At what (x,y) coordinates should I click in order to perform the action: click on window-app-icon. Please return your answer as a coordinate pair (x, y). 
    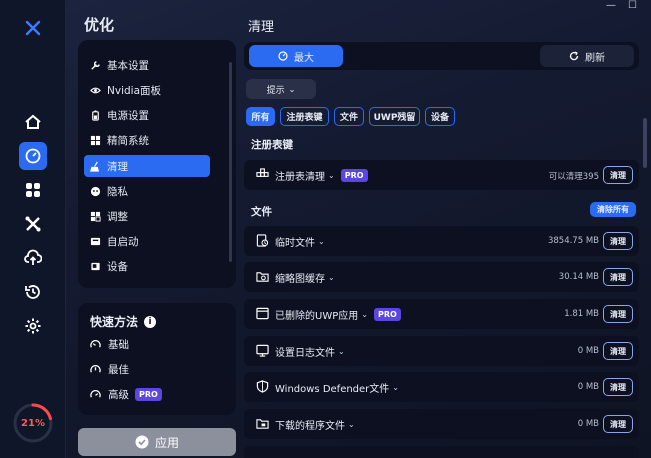
    Looking at the image, I should click on (262, 313).